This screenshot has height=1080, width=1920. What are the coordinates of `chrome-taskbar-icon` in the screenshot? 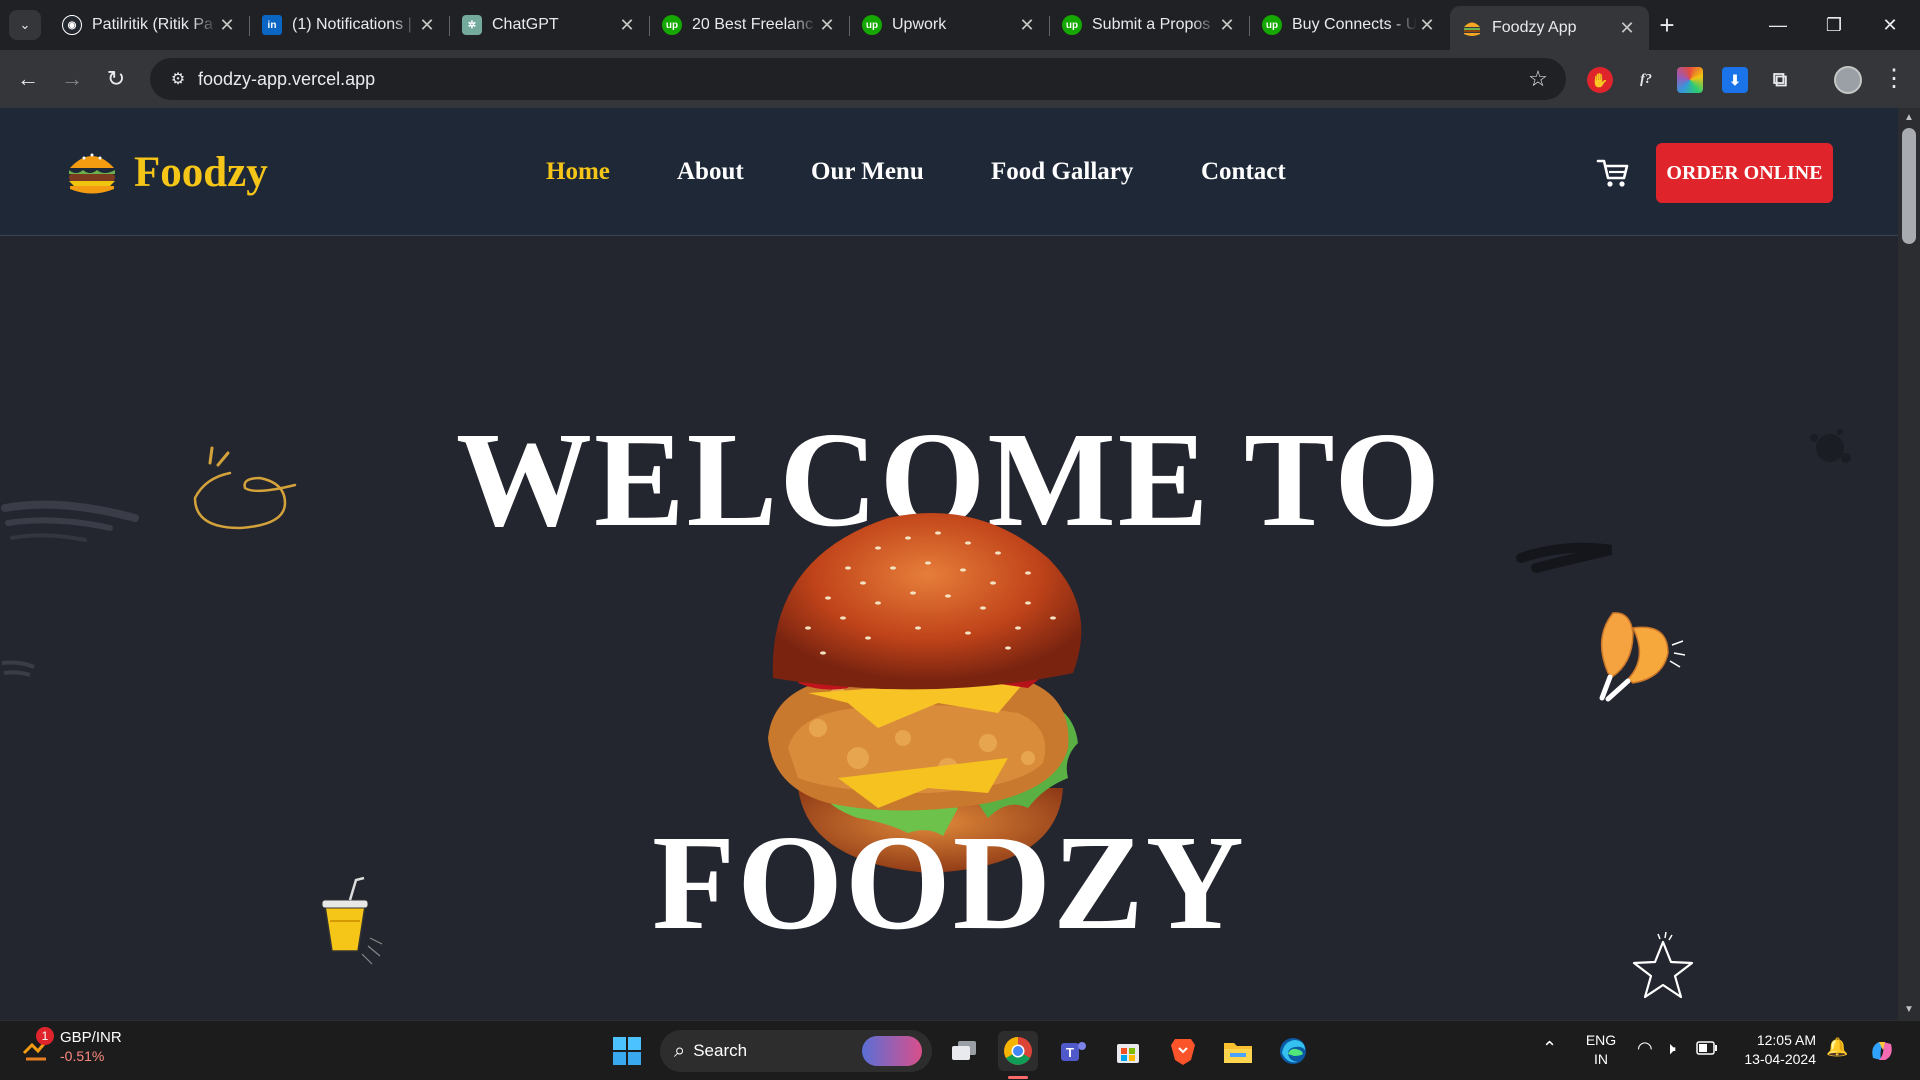 It's located at (1018, 1051).